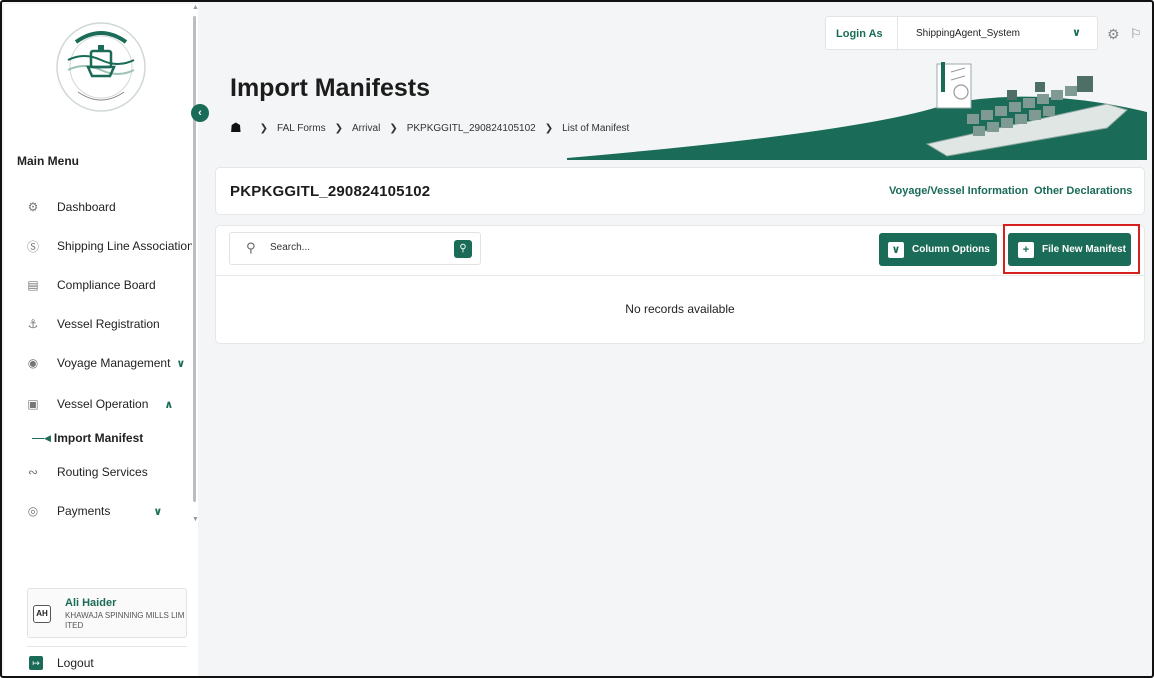  What do you see at coordinates (680, 275) in the screenshot?
I see `table-divider` at bounding box center [680, 275].